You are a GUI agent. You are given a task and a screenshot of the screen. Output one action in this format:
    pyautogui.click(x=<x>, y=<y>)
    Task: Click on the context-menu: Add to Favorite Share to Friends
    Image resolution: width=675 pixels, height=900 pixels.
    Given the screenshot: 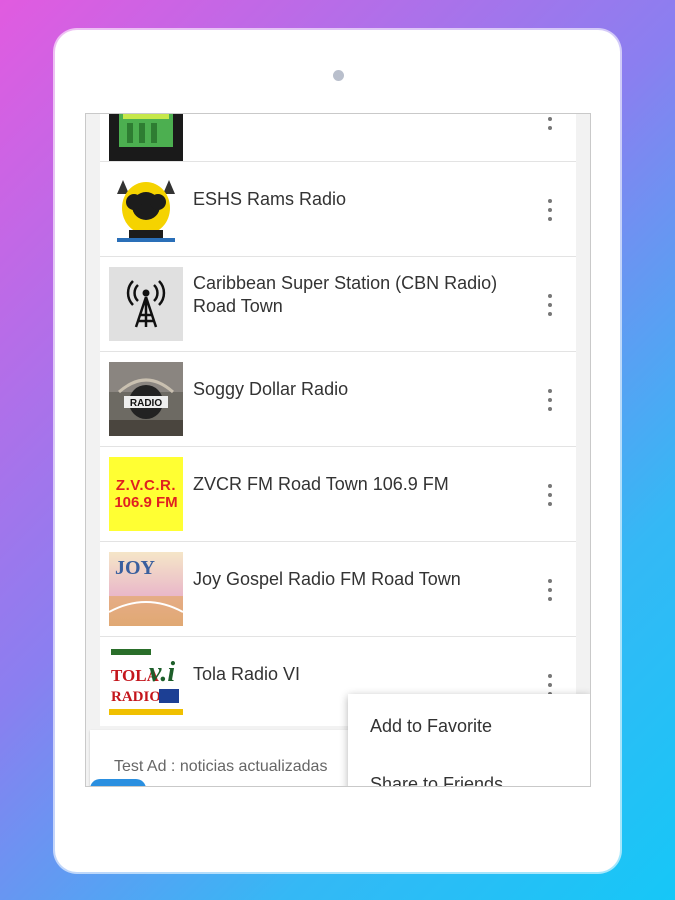 What is the action you would take?
    pyautogui.click(x=469, y=740)
    